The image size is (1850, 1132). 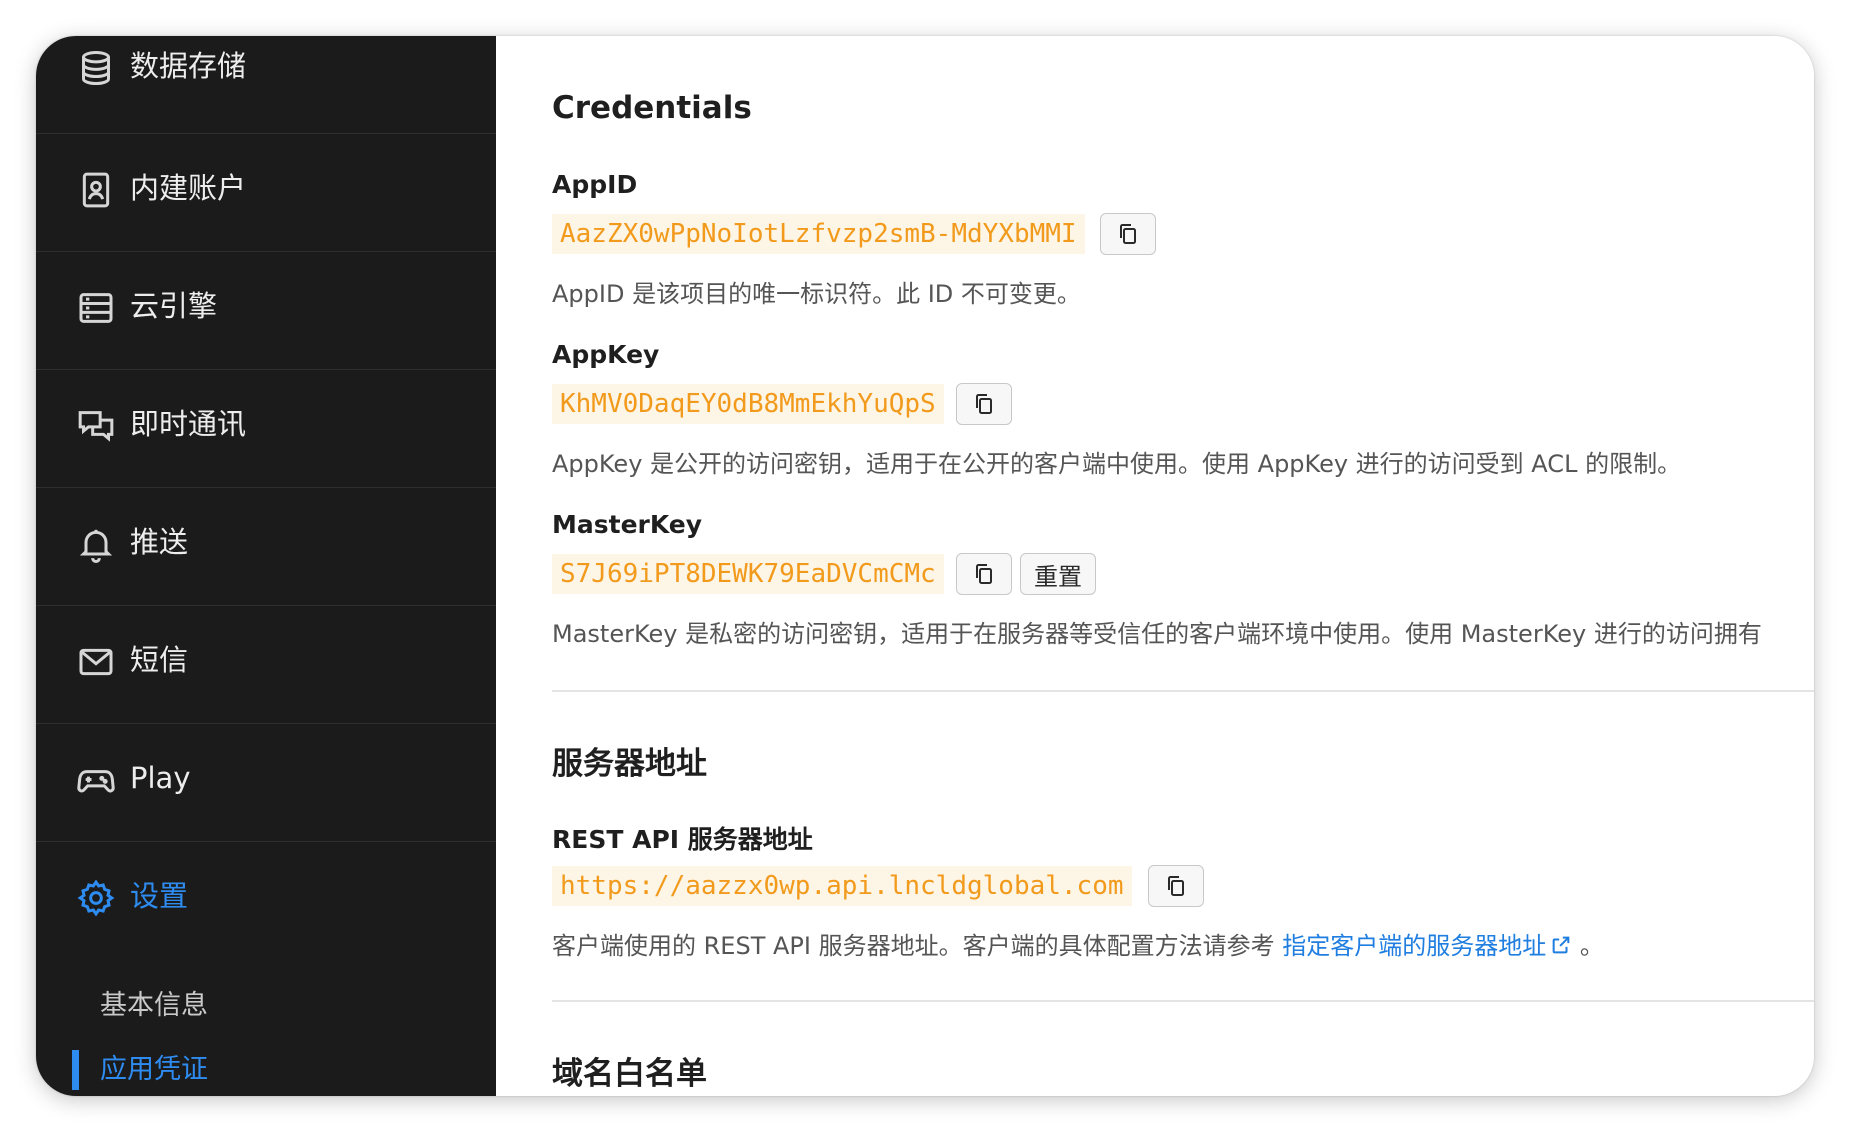 I want to click on sidebar-item-label: 数据存储, so click(x=188, y=66).